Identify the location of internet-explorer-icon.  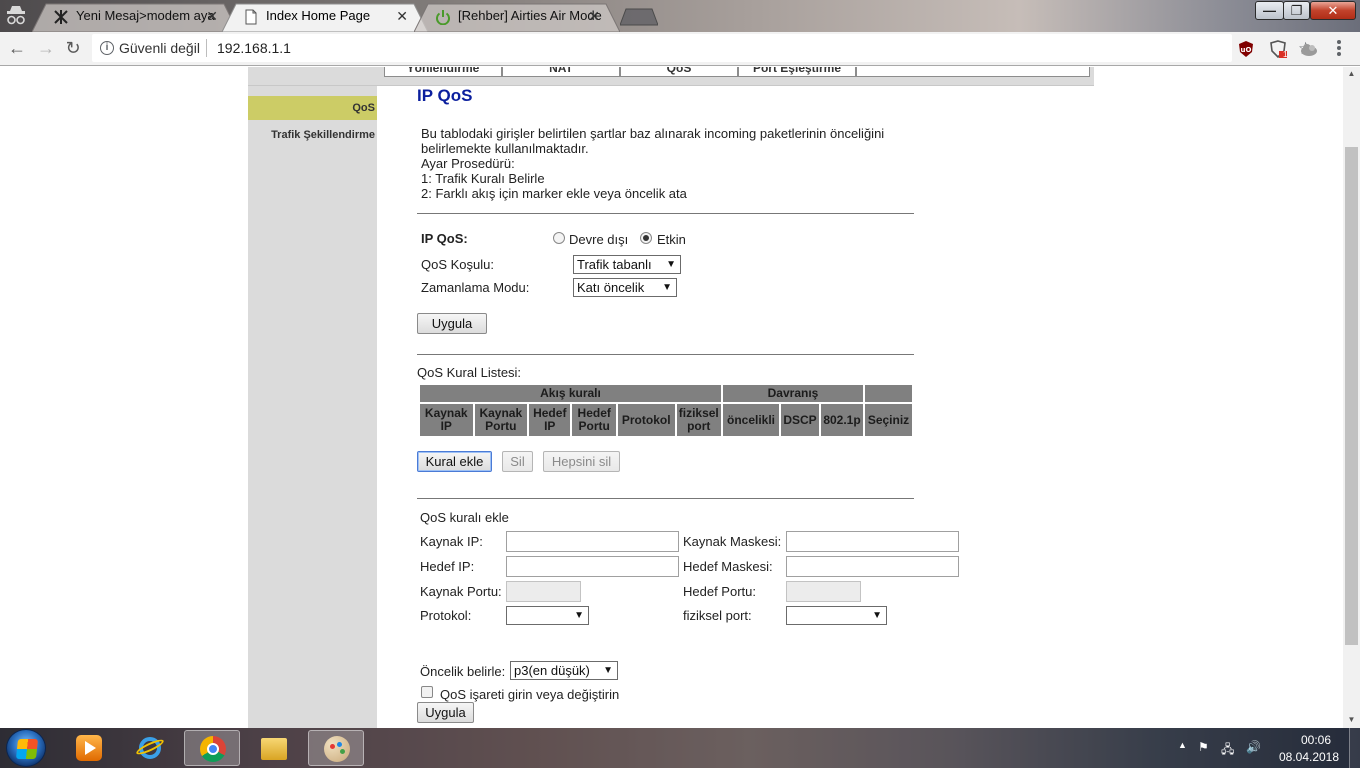
(150, 748).